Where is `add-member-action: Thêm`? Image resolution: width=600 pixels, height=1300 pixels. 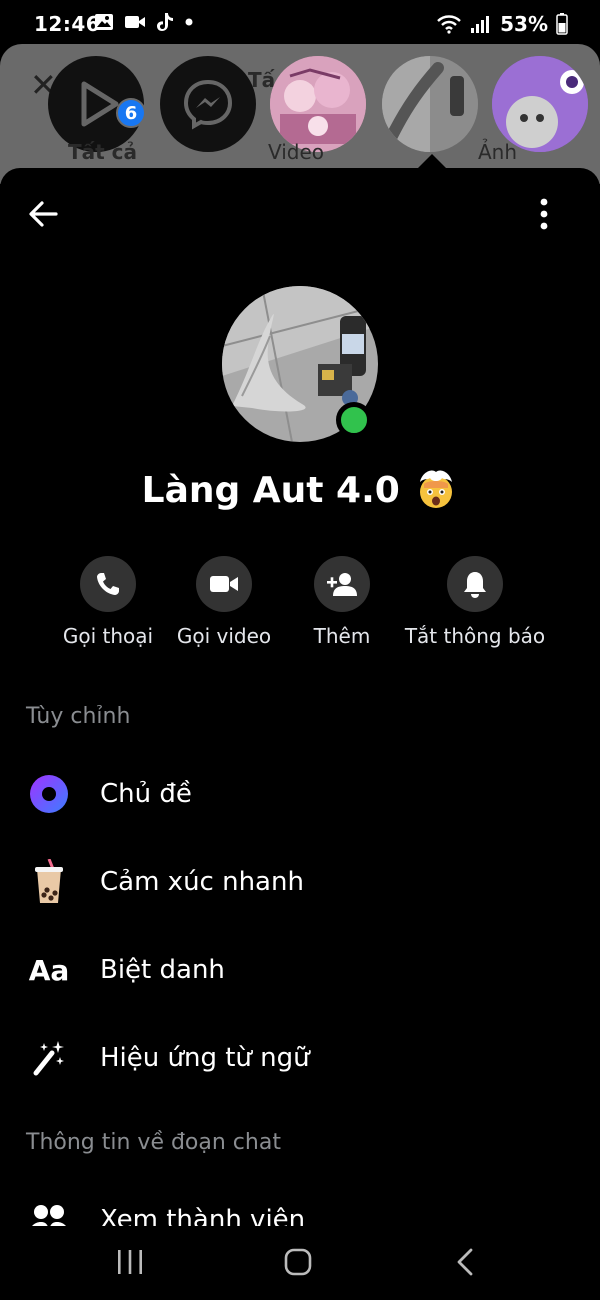
add-member-action: Thêm is located at coordinates (342, 602).